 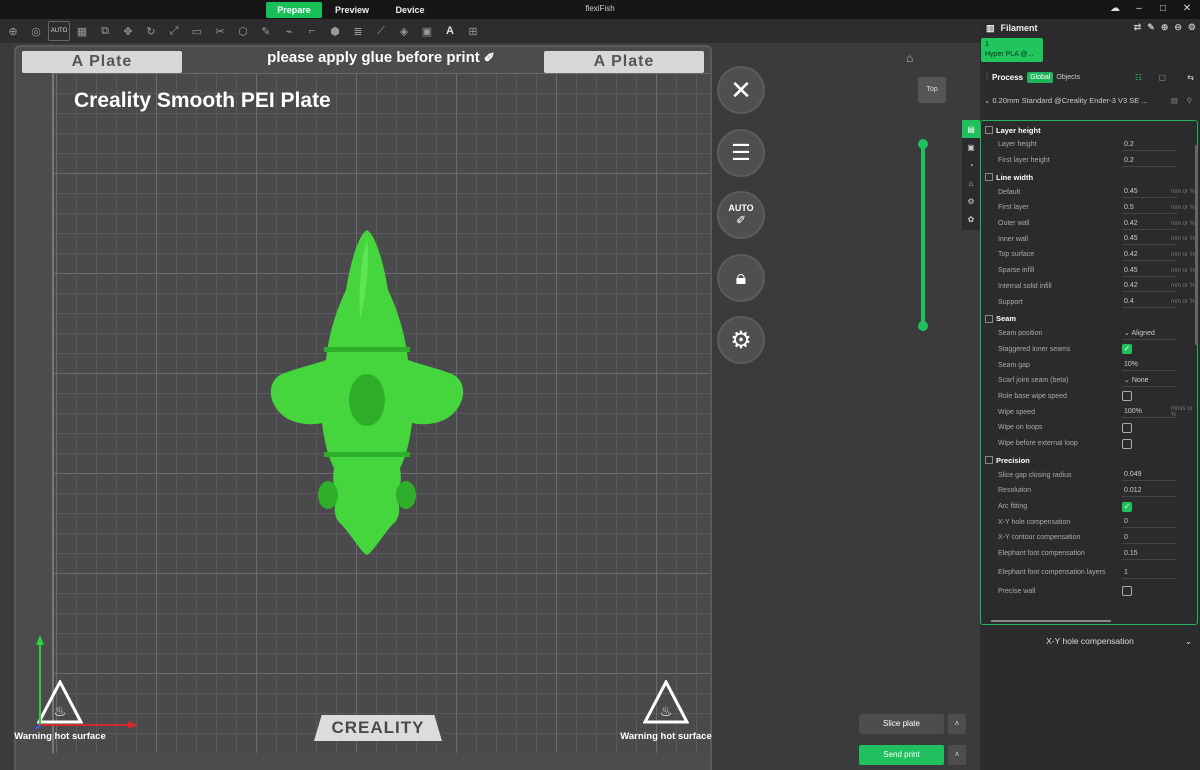 I want to click on maximize-button: □, so click(x=1163, y=9).